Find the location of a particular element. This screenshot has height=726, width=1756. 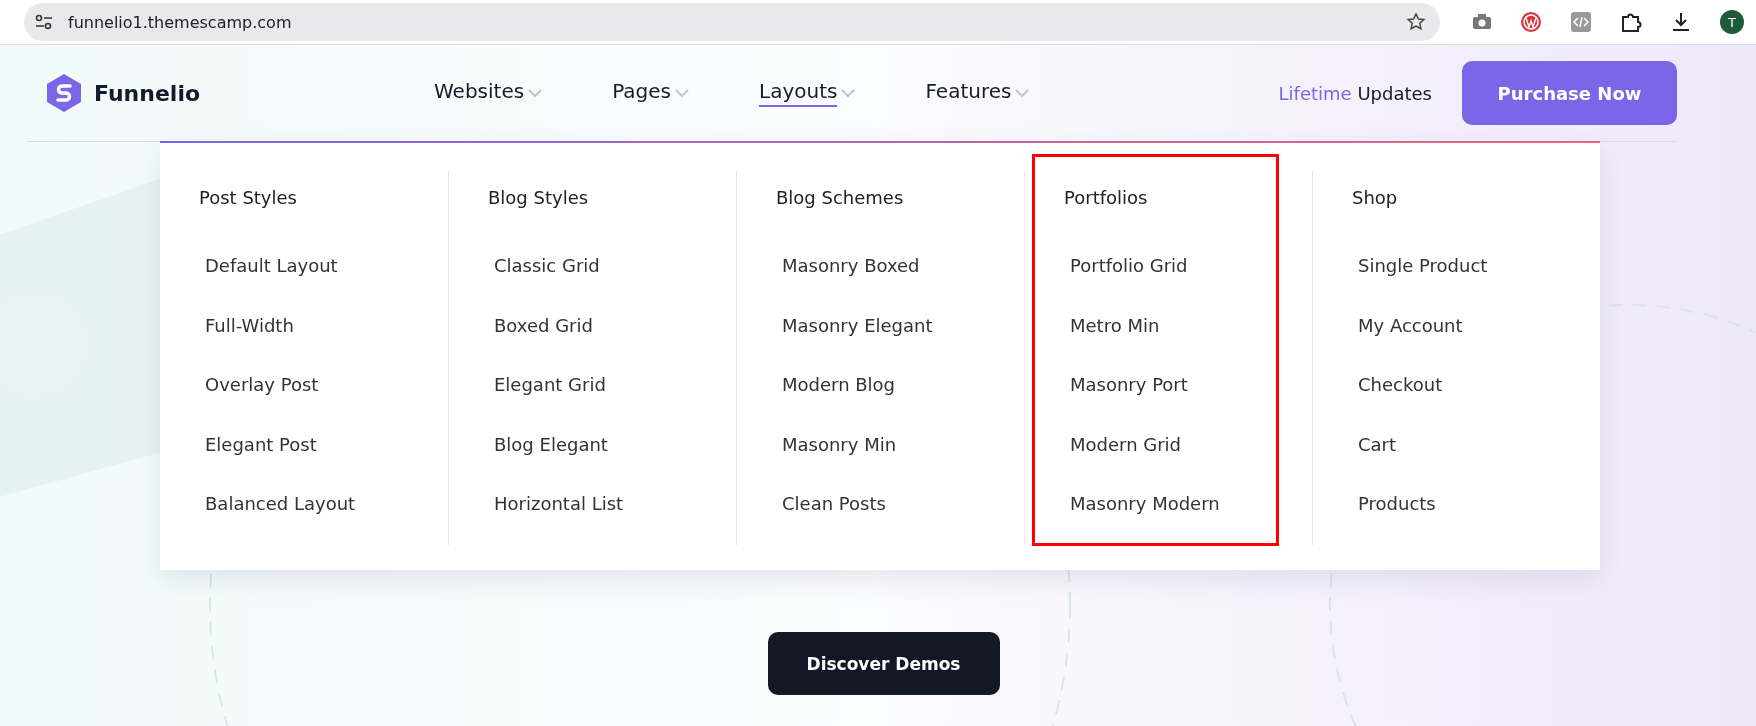

menu-link: Overlay Post is located at coordinates (262, 385).